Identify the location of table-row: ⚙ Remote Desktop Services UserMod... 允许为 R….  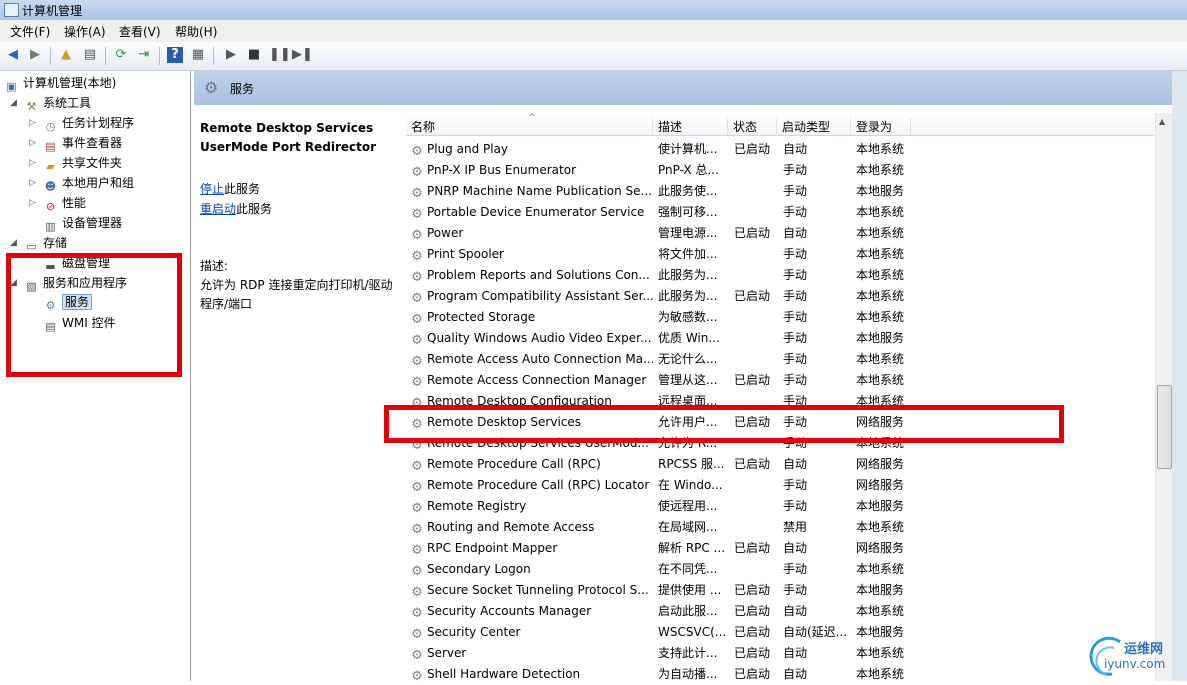
(780, 443).